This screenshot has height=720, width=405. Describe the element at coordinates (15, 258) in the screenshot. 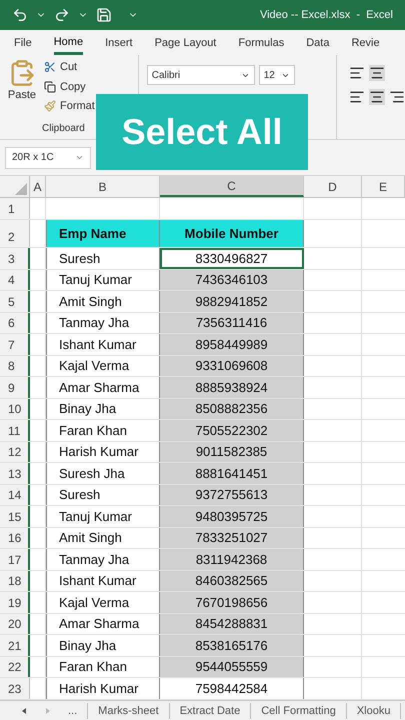

I see `row-header: 3` at that location.